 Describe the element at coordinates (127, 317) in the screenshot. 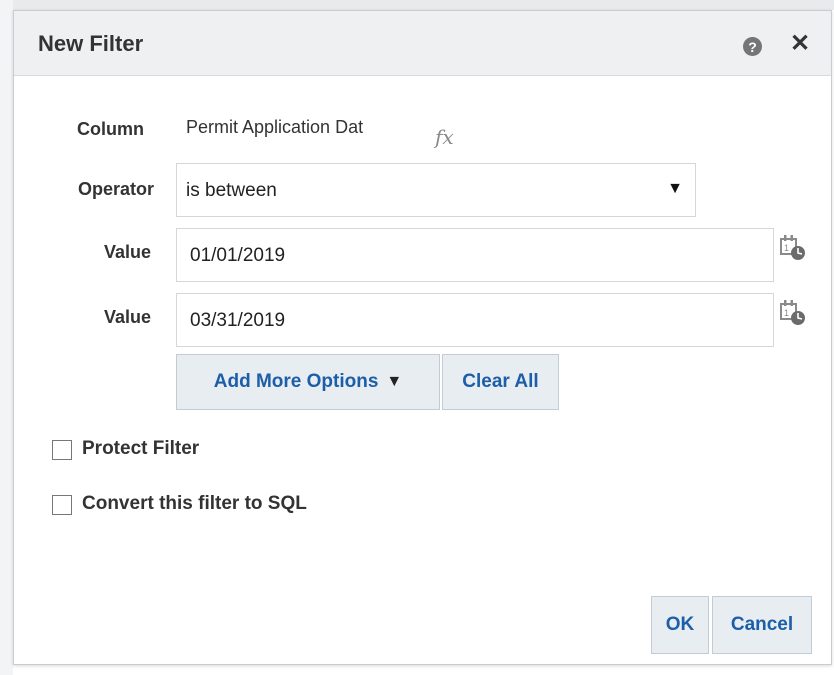

I see `value2-label: Value` at that location.